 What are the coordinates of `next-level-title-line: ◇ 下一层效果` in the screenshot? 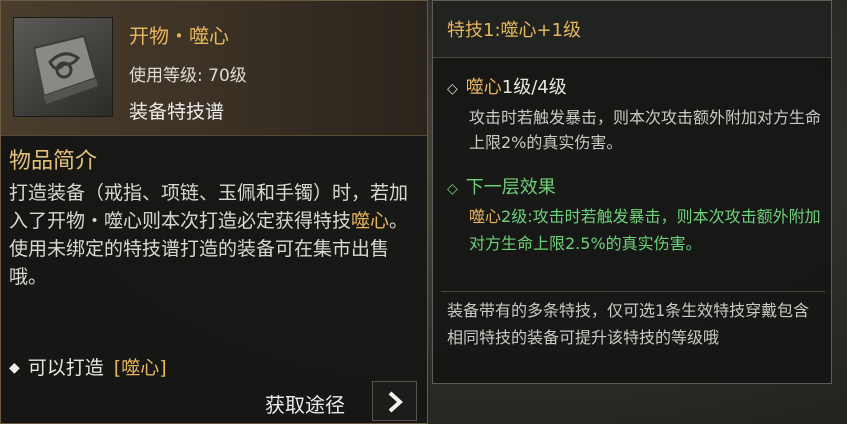 It's located at (501, 186).